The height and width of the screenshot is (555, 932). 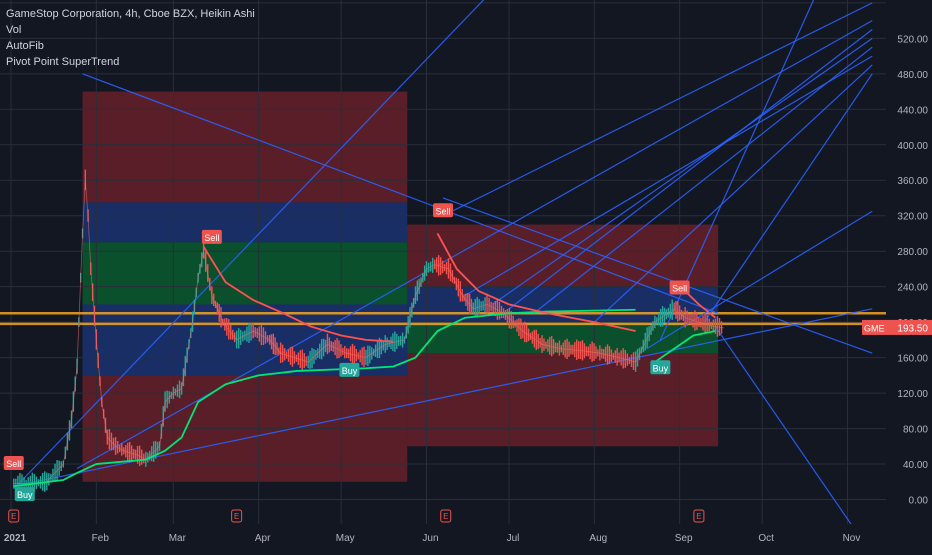 I want to click on price-tag-value: 193.50, so click(x=912, y=328).